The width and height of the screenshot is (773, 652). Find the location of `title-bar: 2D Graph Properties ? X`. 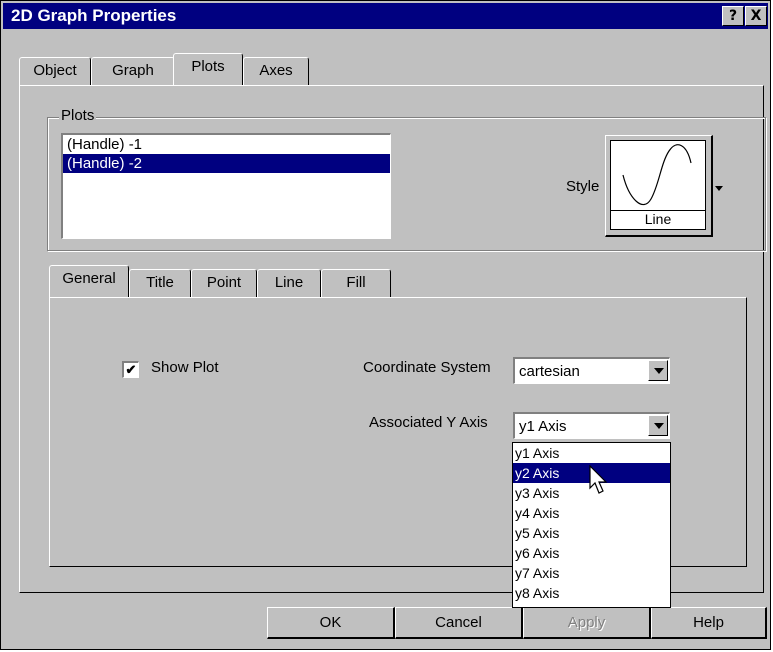

title-bar: 2D Graph Properties ? X is located at coordinates (385, 16).